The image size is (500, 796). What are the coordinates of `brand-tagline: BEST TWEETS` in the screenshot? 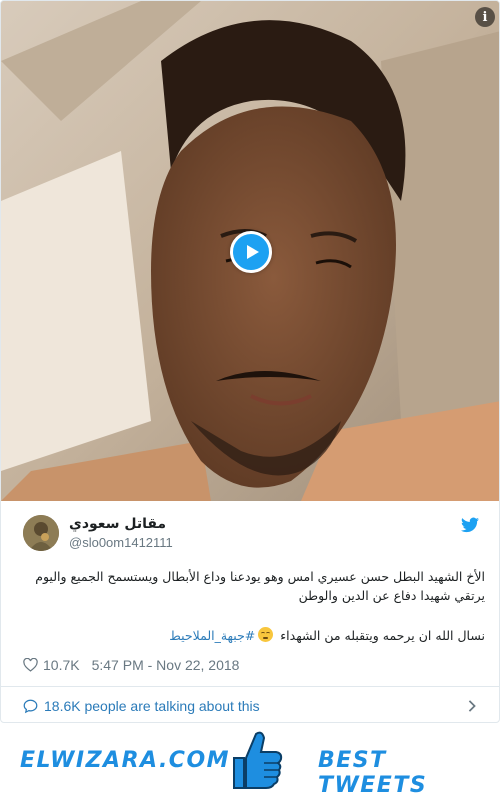 It's located at (373, 772).